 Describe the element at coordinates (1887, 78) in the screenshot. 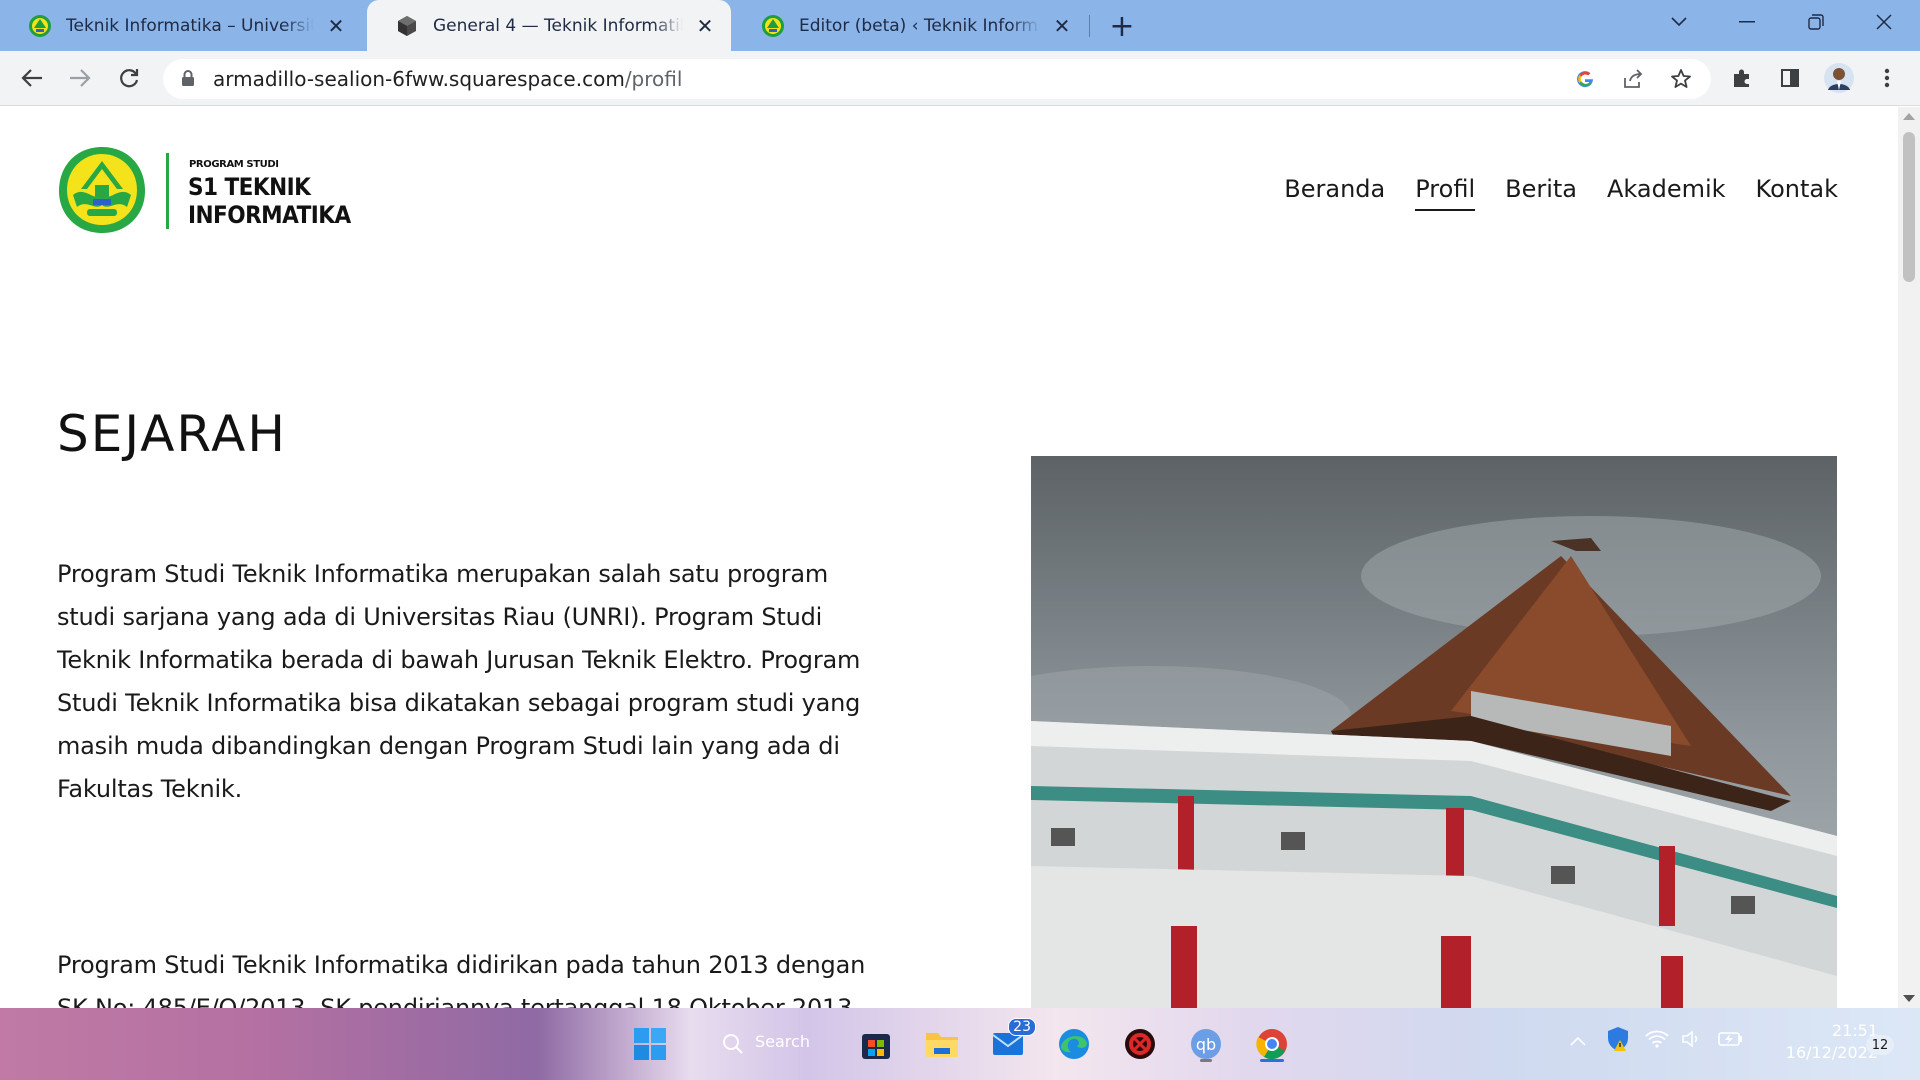

I see `chrome-menu-button` at that location.